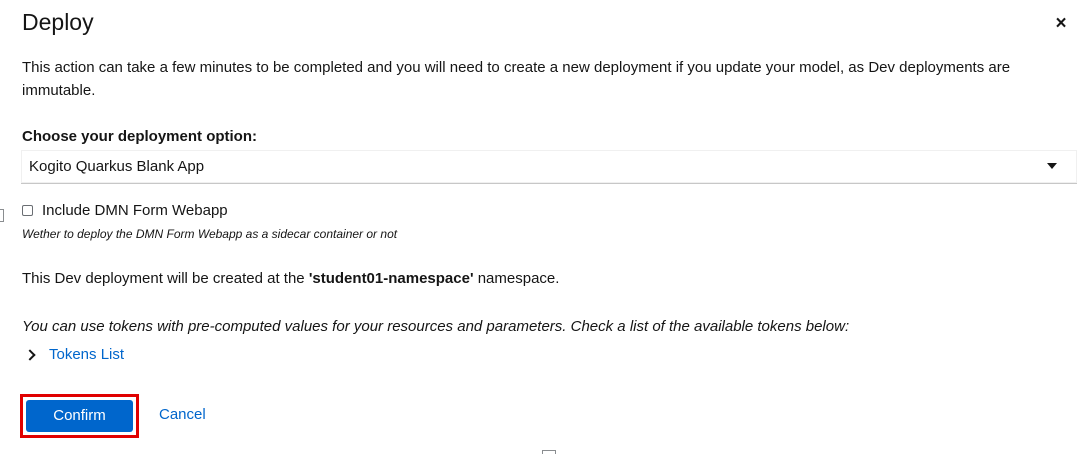  What do you see at coordinates (518, 278) in the screenshot?
I see `namespace-suffix: namespace.` at bounding box center [518, 278].